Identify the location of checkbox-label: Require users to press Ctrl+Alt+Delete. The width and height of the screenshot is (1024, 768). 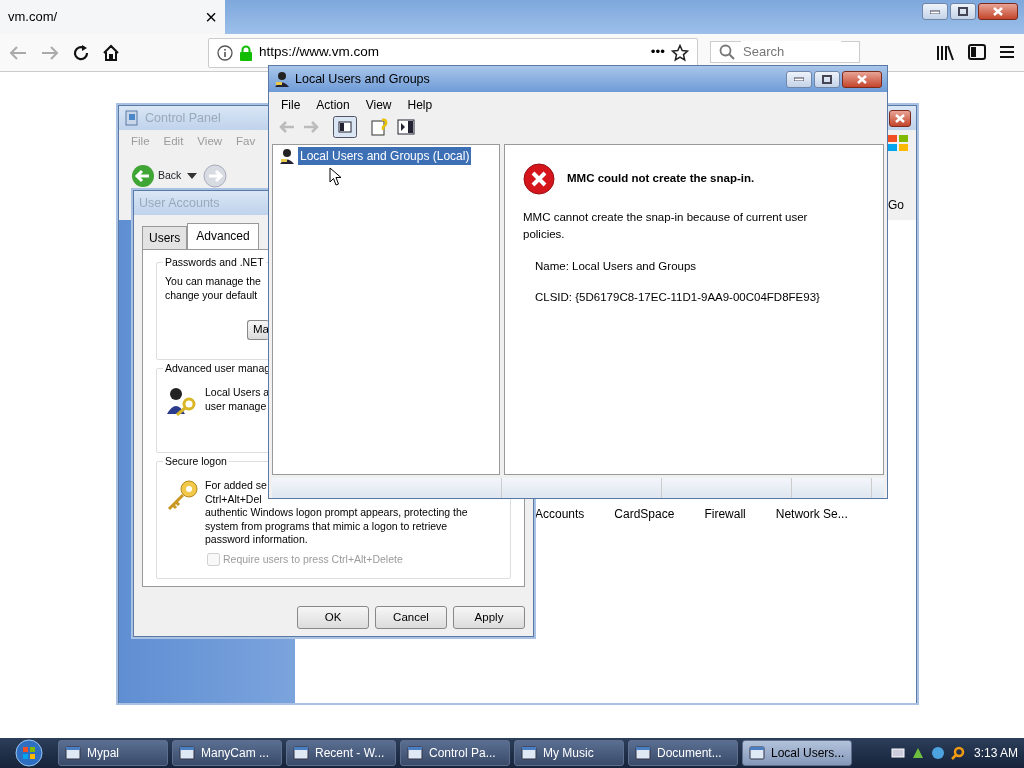
(313, 559).